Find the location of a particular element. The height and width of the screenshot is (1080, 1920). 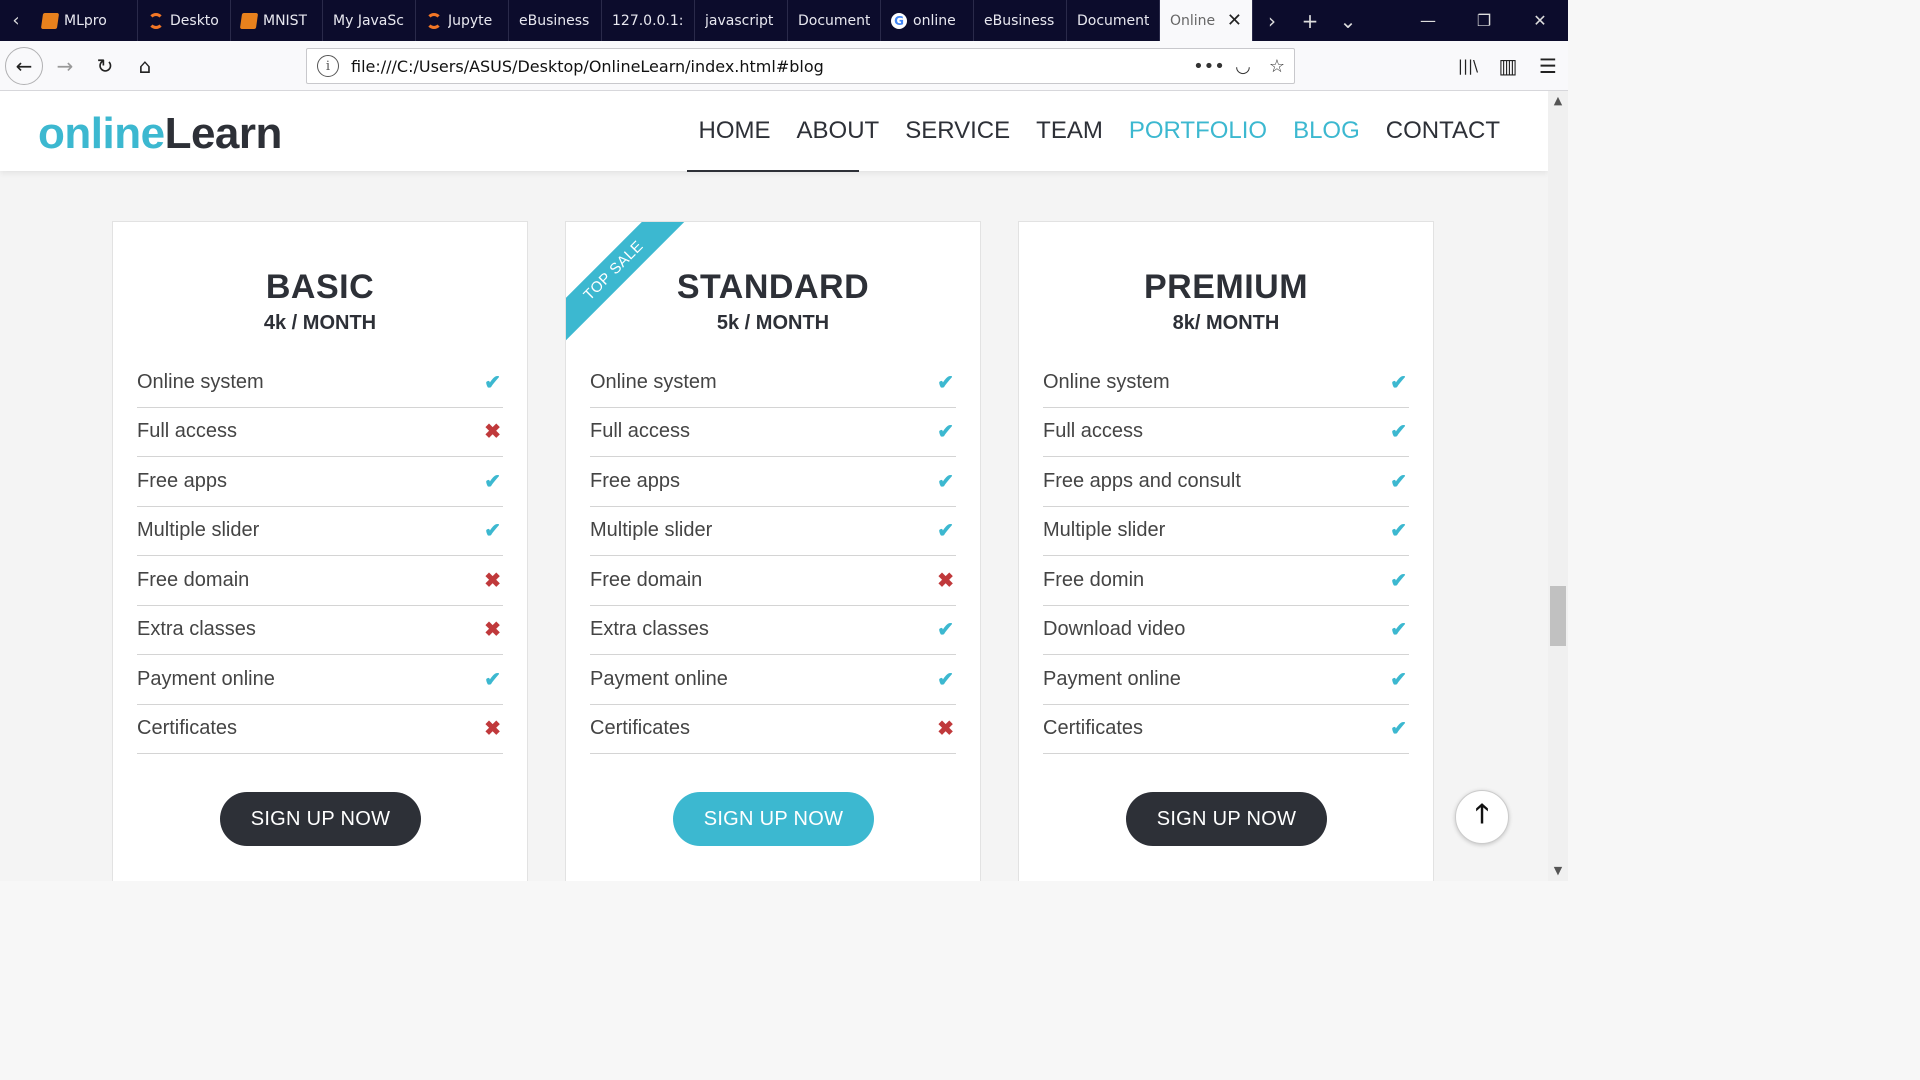

tab-5: Jupyte is located at coordinates (462, 20).